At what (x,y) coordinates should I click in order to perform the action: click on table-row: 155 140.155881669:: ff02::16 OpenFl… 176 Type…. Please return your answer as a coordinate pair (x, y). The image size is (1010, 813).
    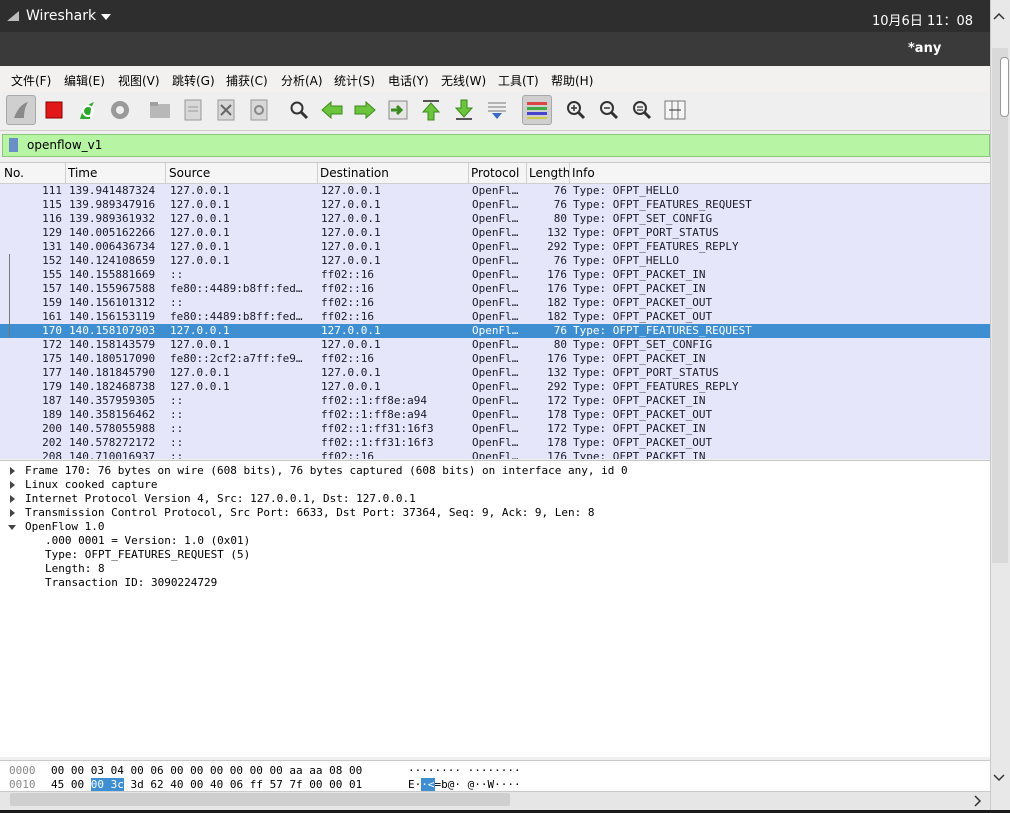
    Looking at the image, I should click on (495, 275).